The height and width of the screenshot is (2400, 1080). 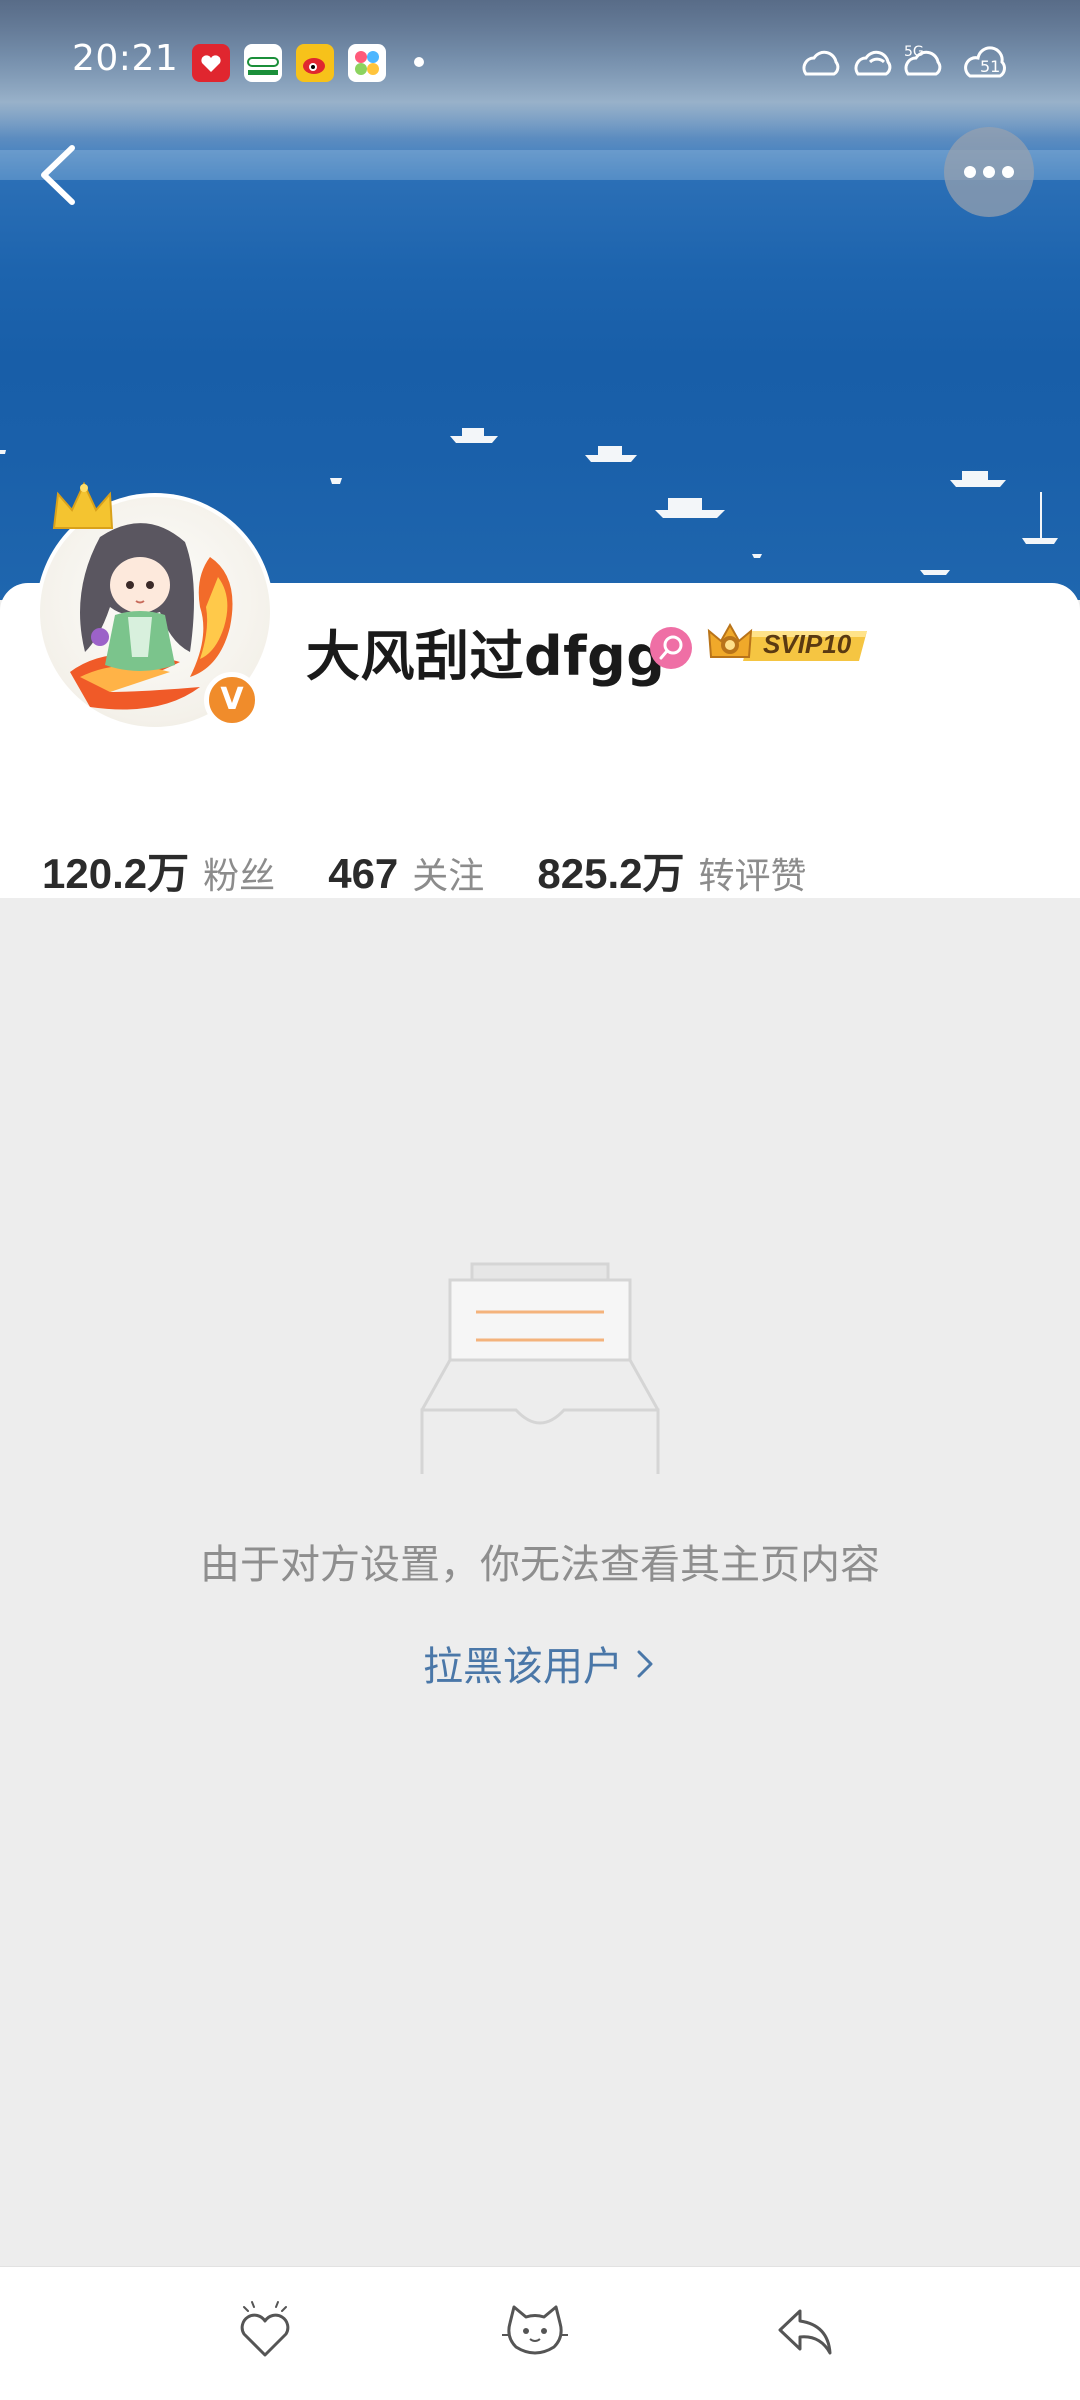 I want to click on stat-interactions: 825.2万 转评赞, so click(x=671, y=870).